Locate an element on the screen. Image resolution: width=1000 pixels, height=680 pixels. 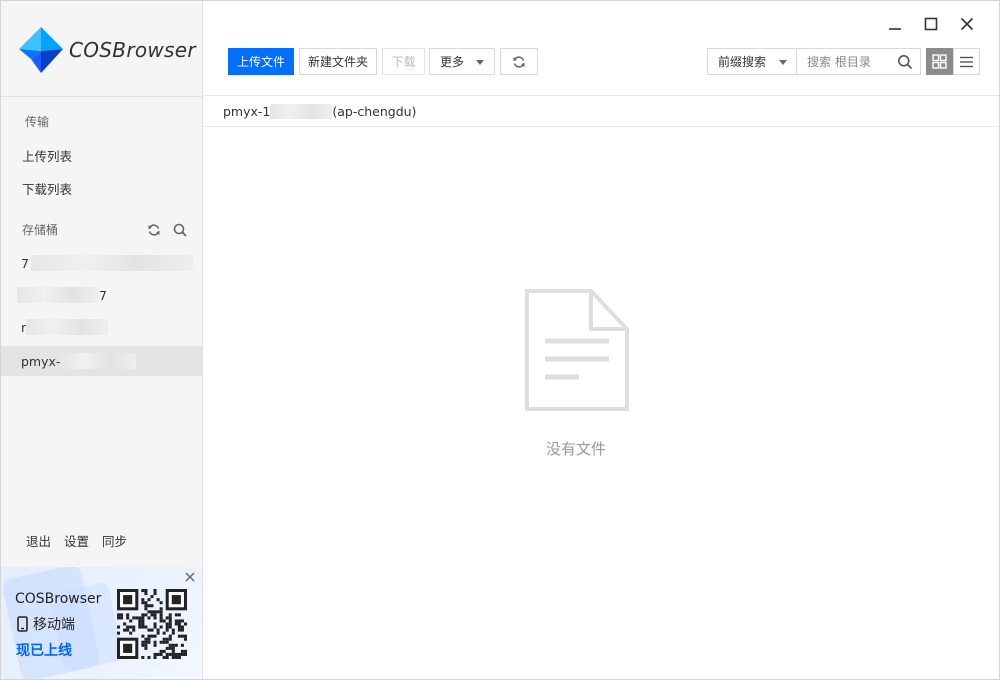
sidebar-bottom-links: 退出 设置 同步 is located at coordinates (76, 540).